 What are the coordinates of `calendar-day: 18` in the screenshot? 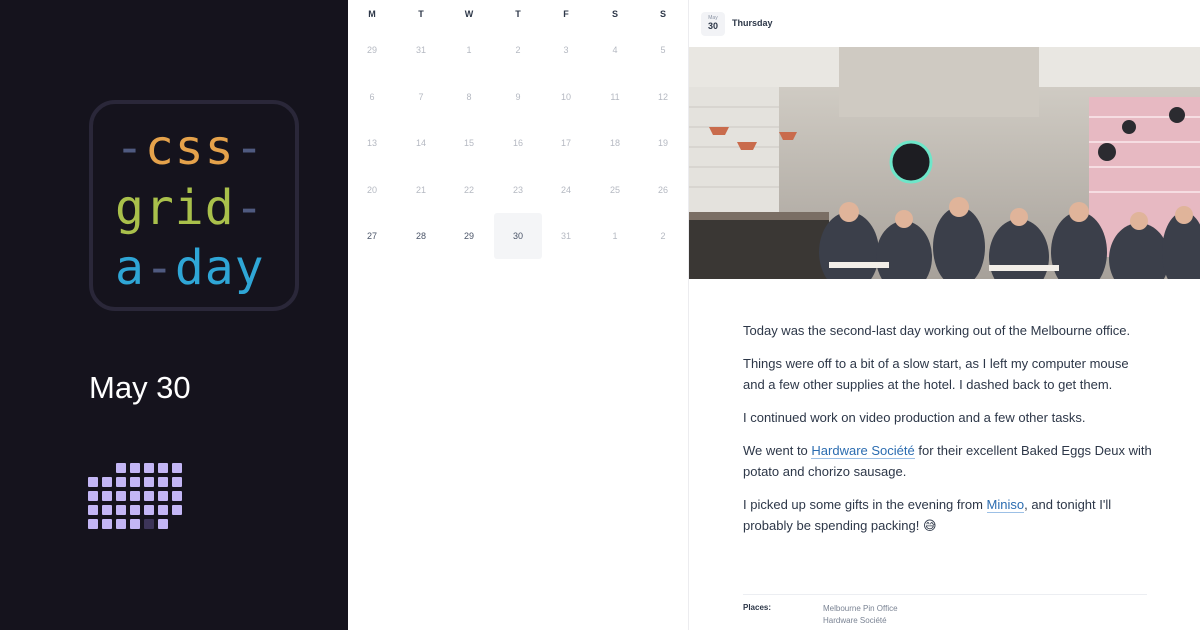 It's located at (614, 143).